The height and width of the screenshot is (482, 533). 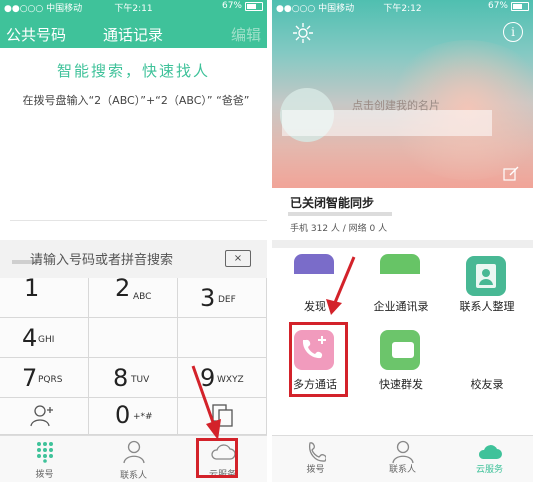 What do you see at coordinates (401, 372) in the screenshot?
I see `app-group-send: 快速群发` at bounding box center [401, 372].